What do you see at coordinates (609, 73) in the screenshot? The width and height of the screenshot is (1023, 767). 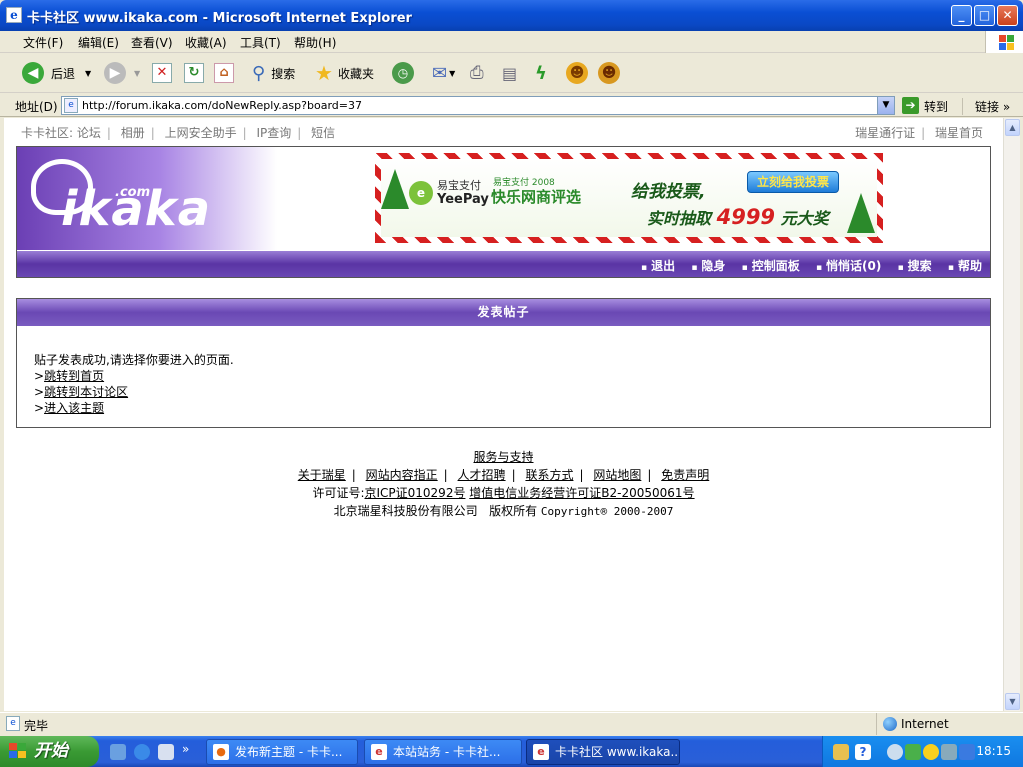 I see `rising-shield-button: ☻` at bounding box center [609, 73].